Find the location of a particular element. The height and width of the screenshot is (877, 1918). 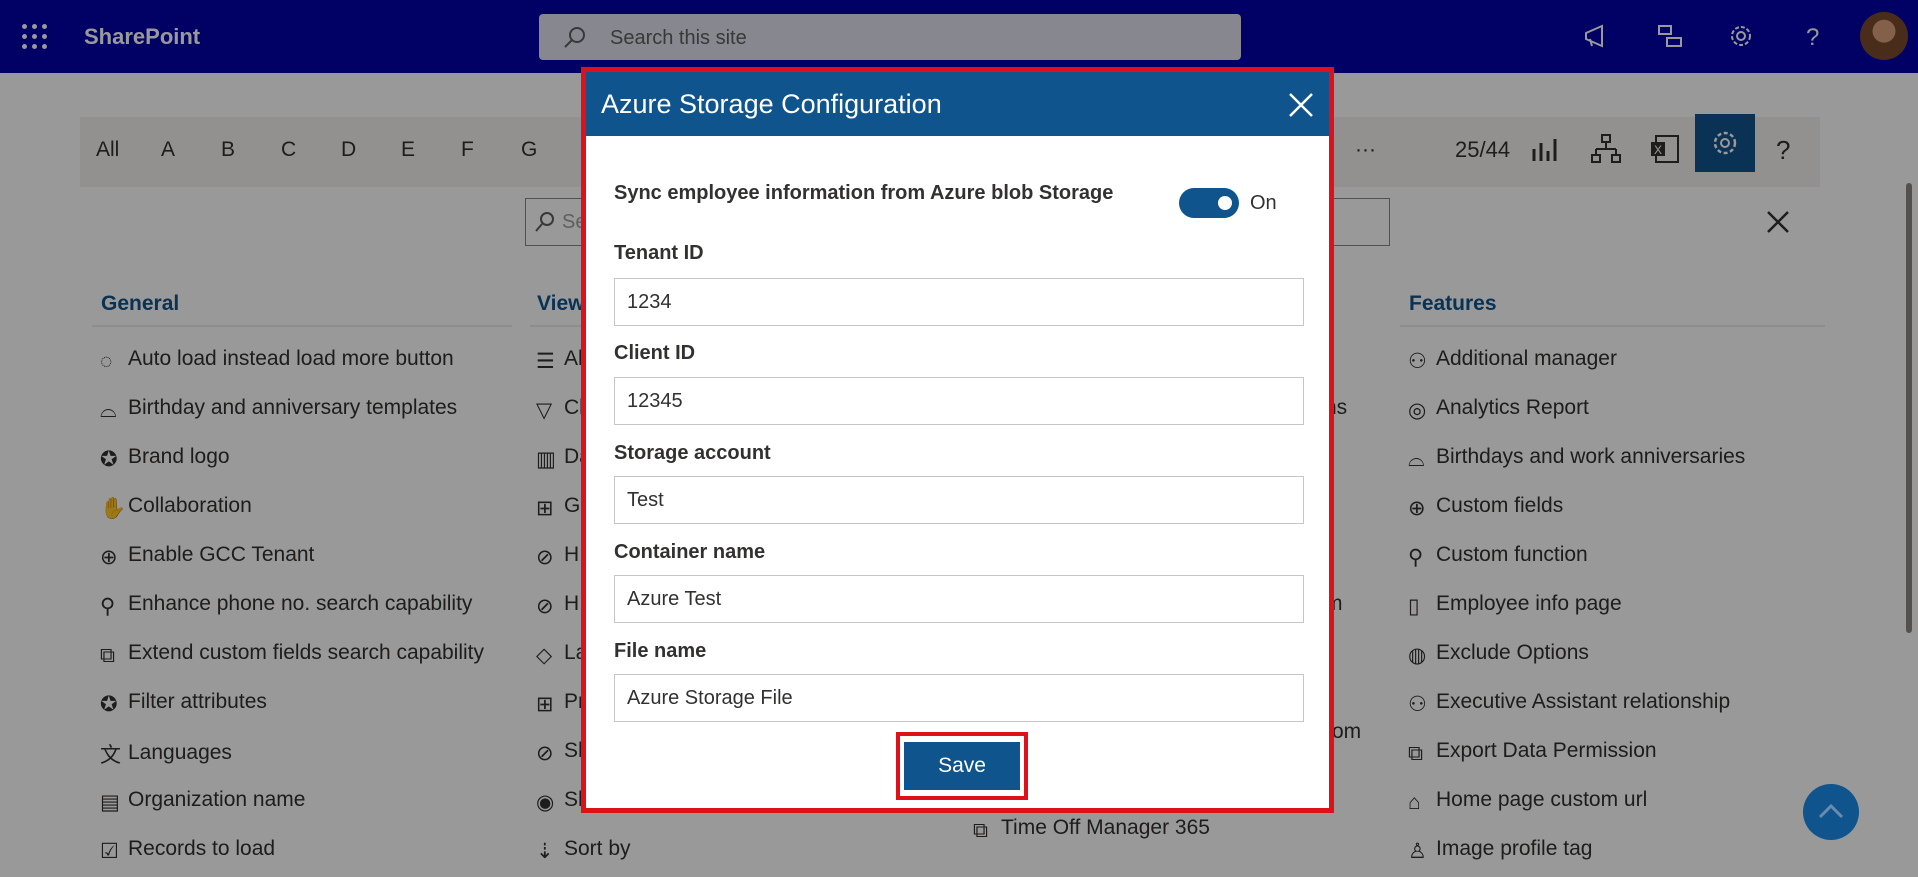

tenant-id-input is located at coordinates (959, 302).